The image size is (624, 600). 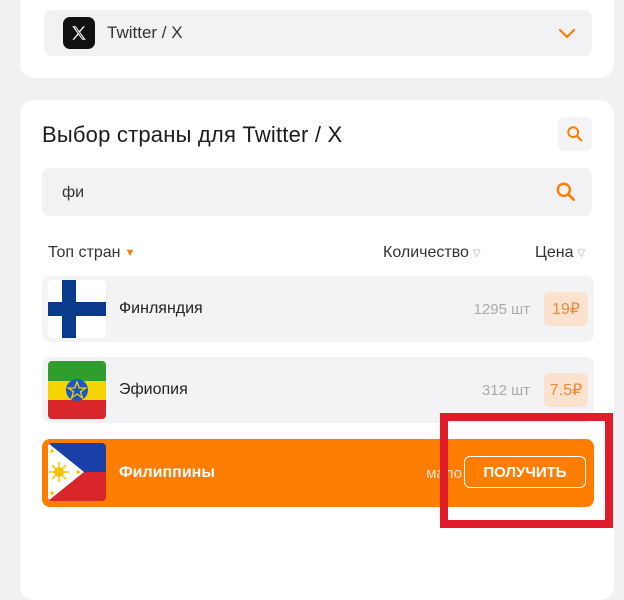 I want to click on sort-down-active-icon: ▼, so click(x=130, y=253).